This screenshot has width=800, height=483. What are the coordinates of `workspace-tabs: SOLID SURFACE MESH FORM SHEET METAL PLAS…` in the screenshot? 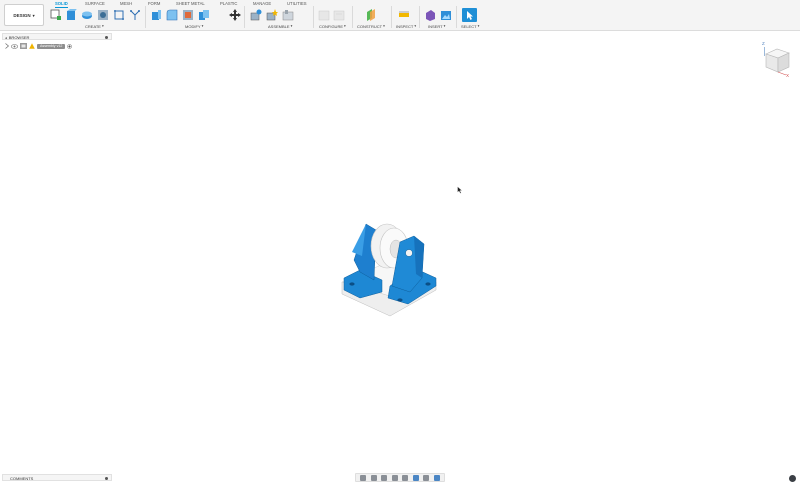 It's located at (194, 4).